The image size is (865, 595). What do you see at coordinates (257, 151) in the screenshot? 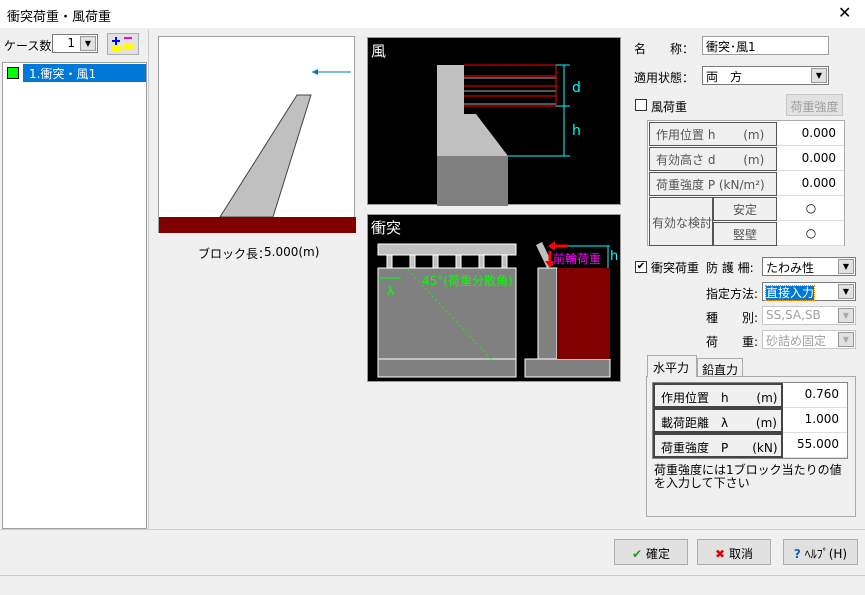
I see `wall-preview-drawing` at bounding box center [257, 151].